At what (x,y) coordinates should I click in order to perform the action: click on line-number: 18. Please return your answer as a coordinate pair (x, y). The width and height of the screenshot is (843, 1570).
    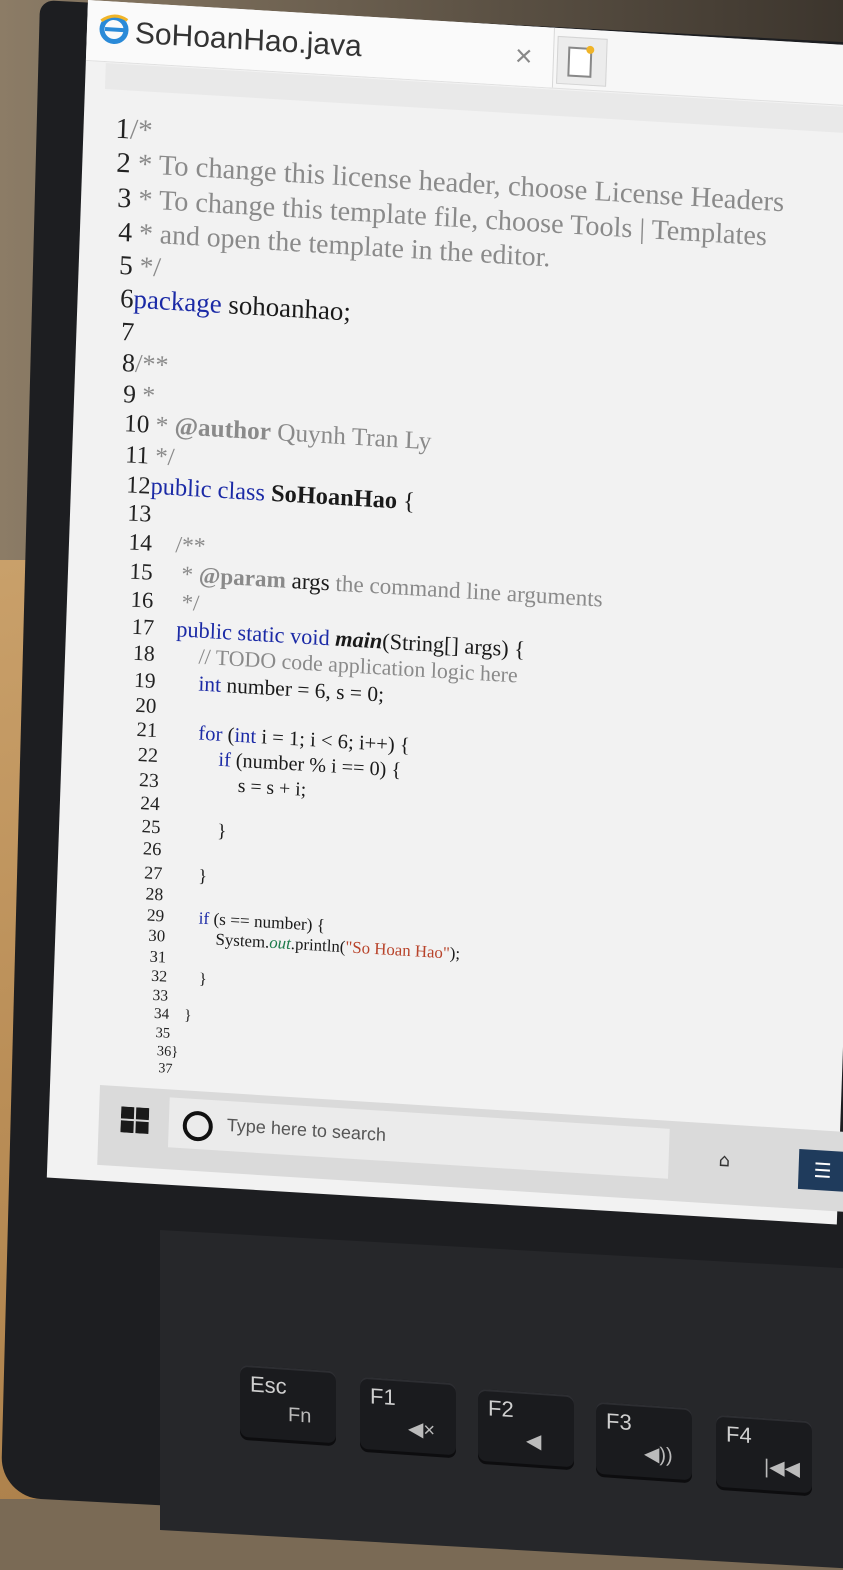
    Looking at the image, I should click on (144, 653).